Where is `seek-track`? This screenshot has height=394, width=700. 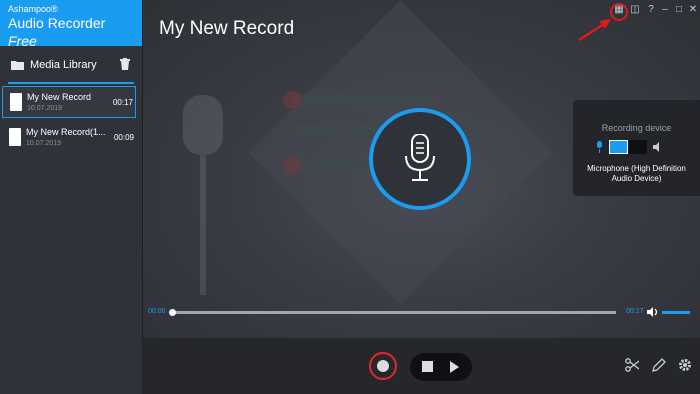
seek-track is located at coordinates (394, 312).